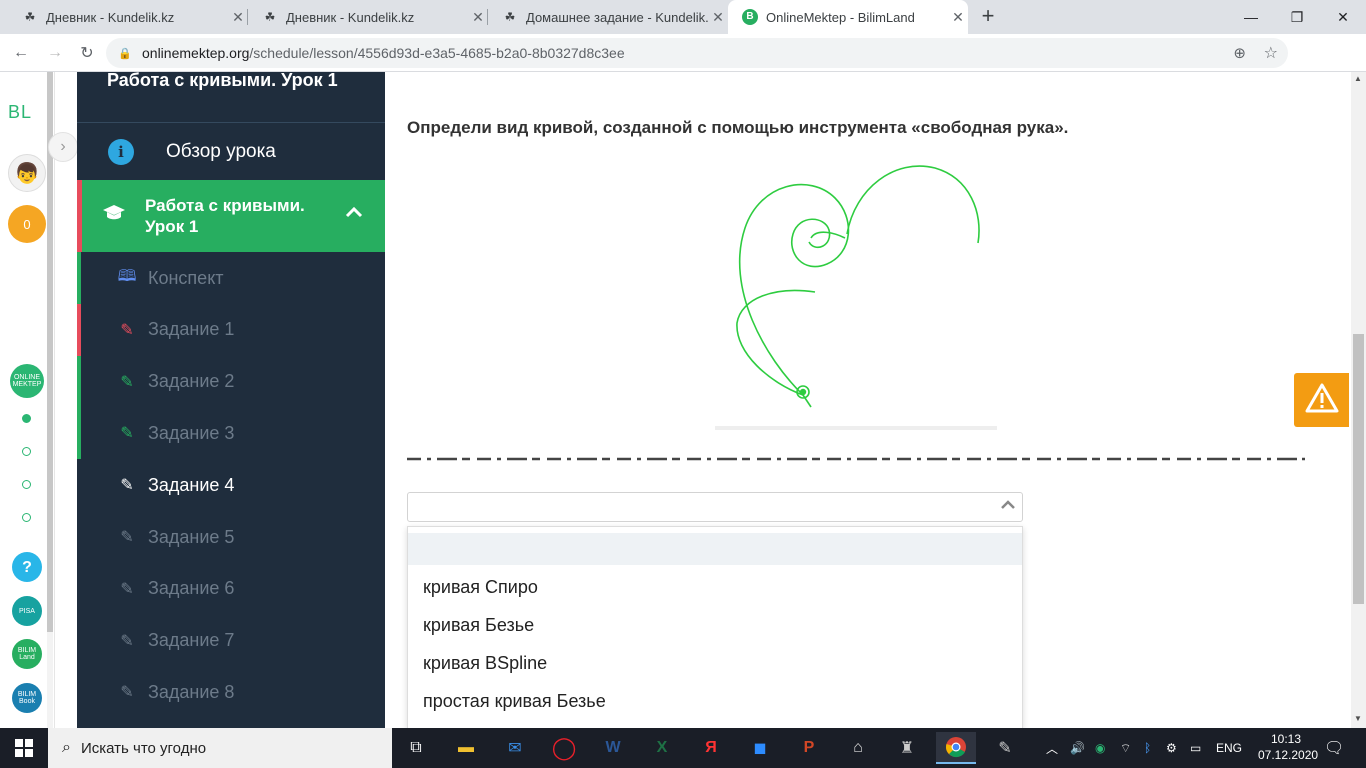  Describe the element at coordinates (1251, 17) in the screenshot. I see `minimize-button: —` at that location.